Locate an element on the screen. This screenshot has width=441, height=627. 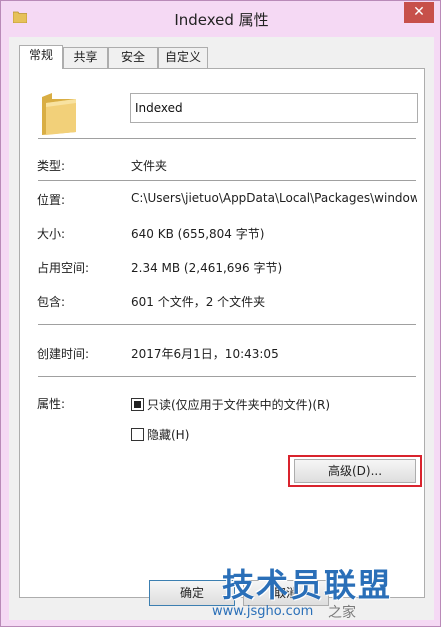
created-label: 创建时间: is located at coordinates (63, 354).